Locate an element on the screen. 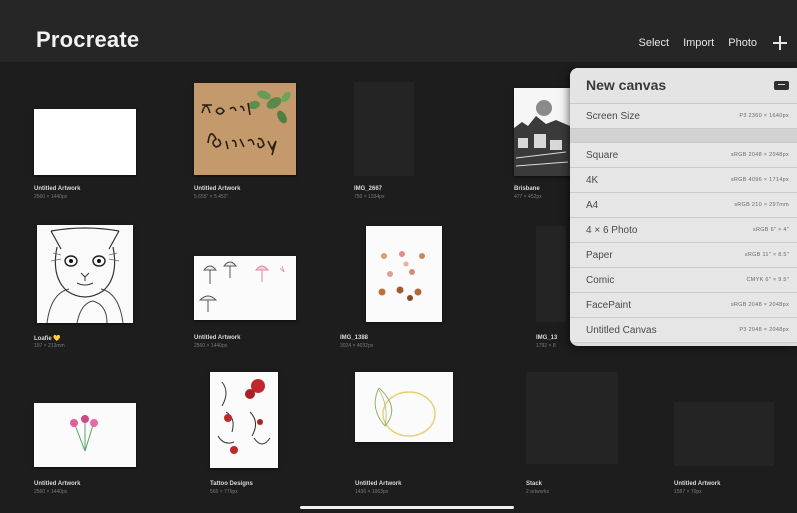 The width and height of the screenshot is (797, 513). artwork-title: Tattoo Designs is located at coordinates (231, 484).